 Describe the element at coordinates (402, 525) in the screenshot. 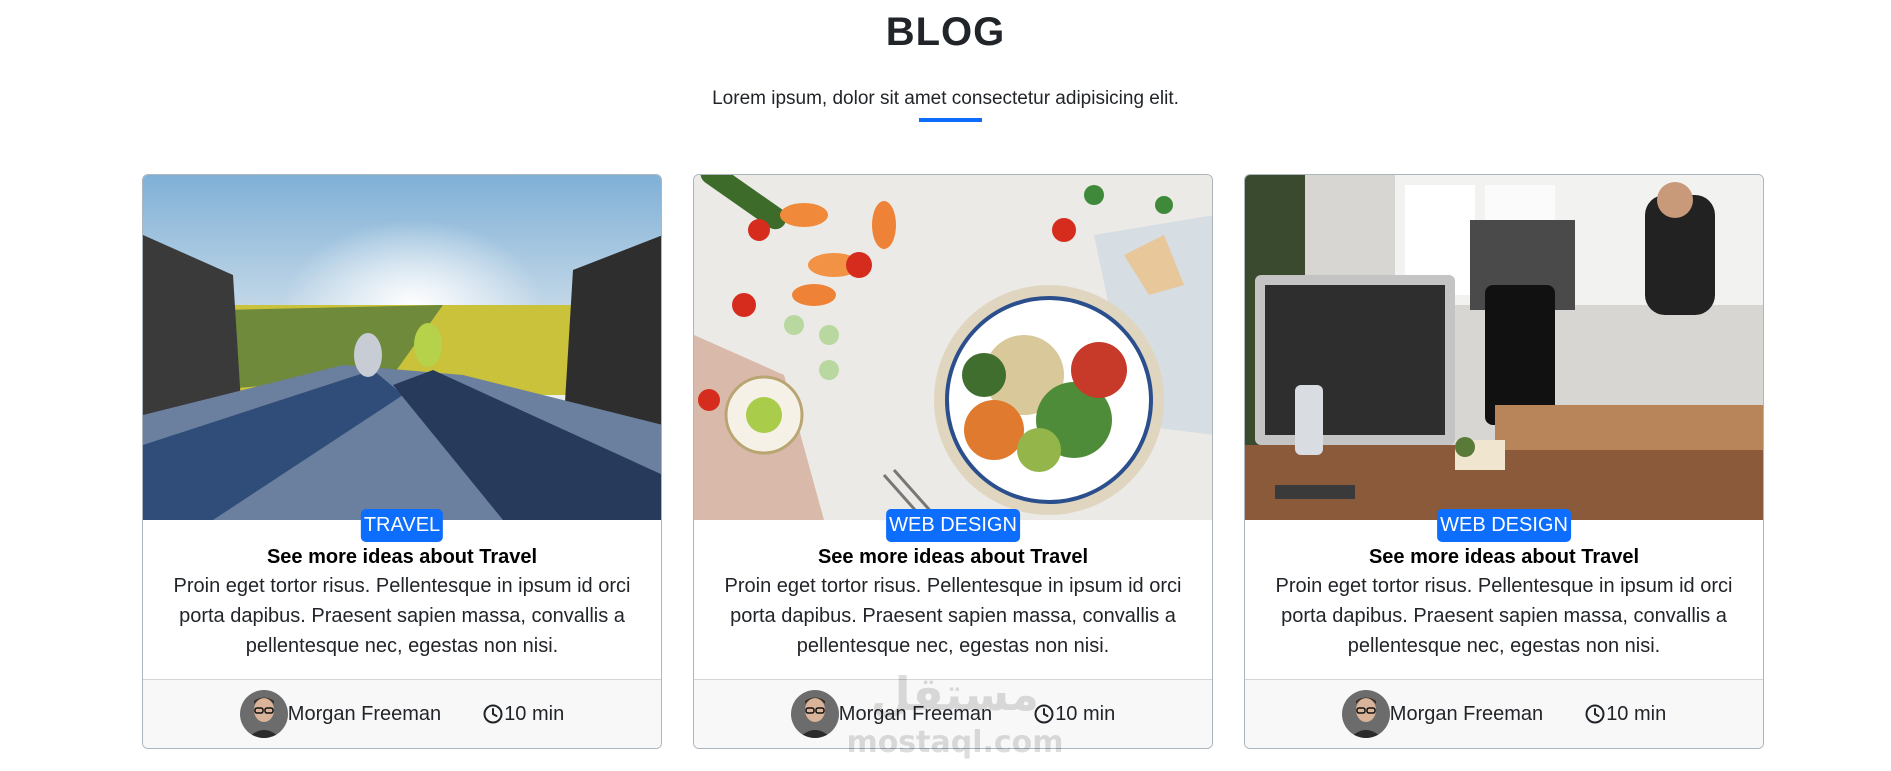

I see `category-badge: TRAVEL` at that location.